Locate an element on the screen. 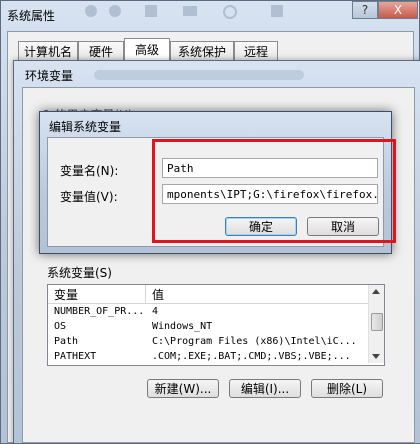 This screenshot has height=444, width=420. scroll-down-icon is located at coordinates (376, 356).